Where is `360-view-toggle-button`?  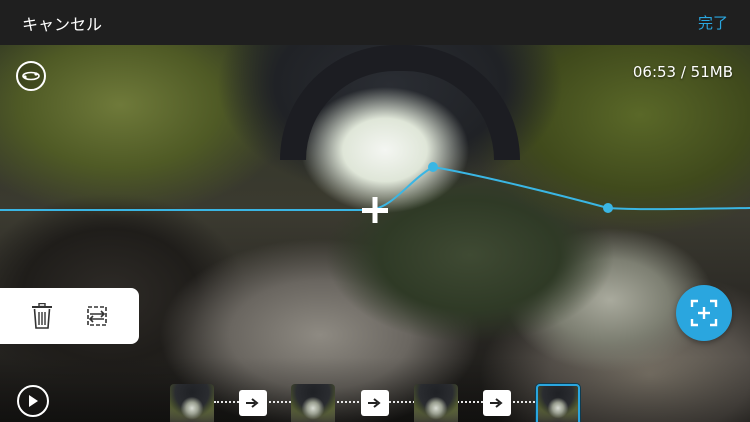 360-view-toggle-button is located at coordinates (31, 76).